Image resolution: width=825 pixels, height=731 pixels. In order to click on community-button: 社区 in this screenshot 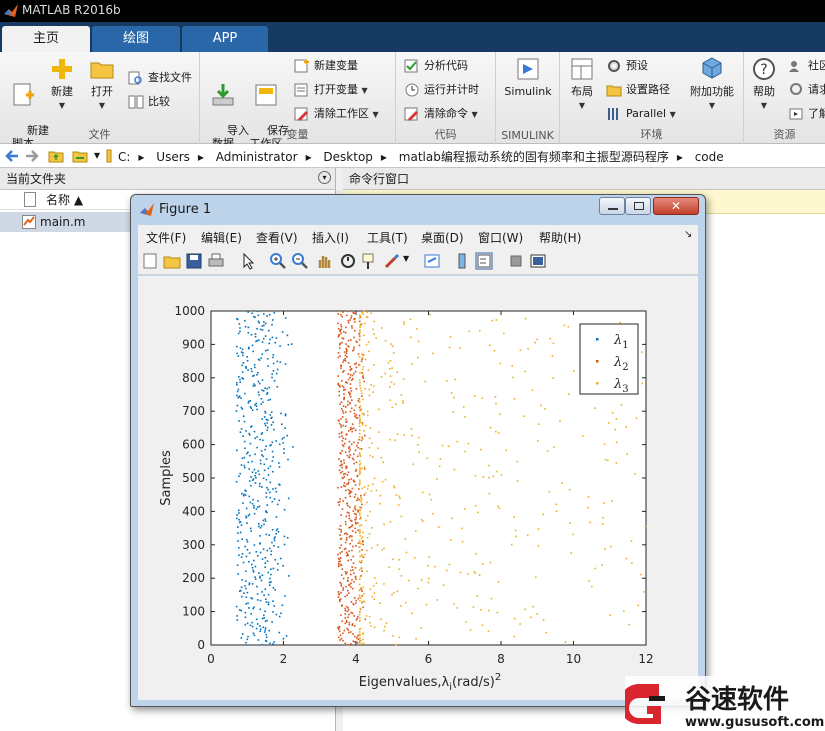, I will do `click(806, 66)`.